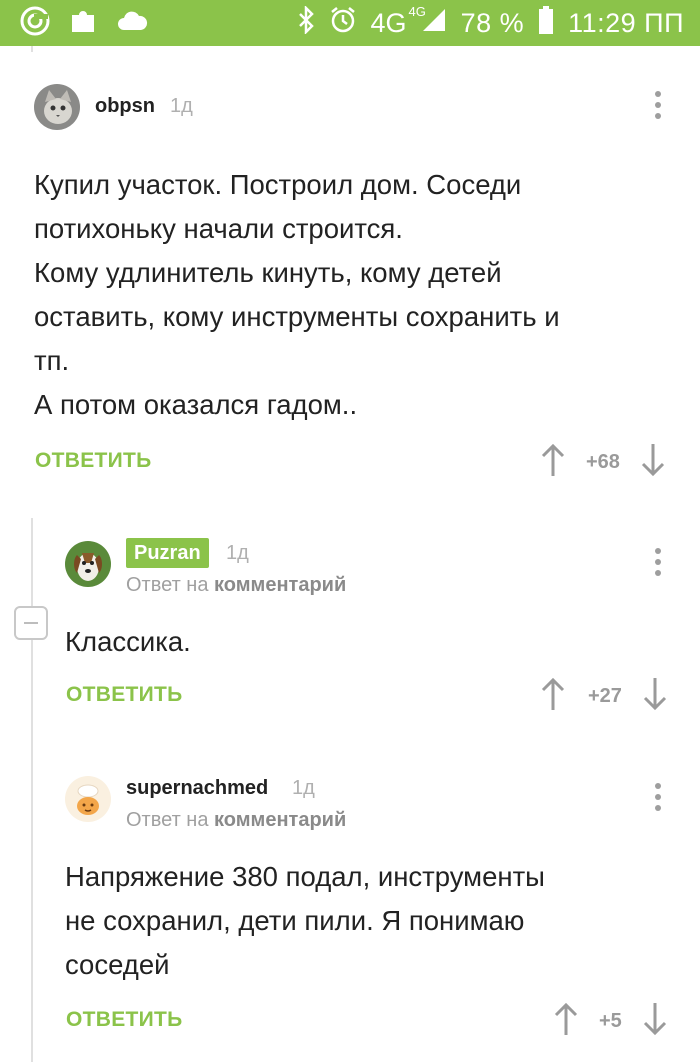 The image size is (700, 1062). I want to click on network-type: 4G 4G, so click(398, 20).